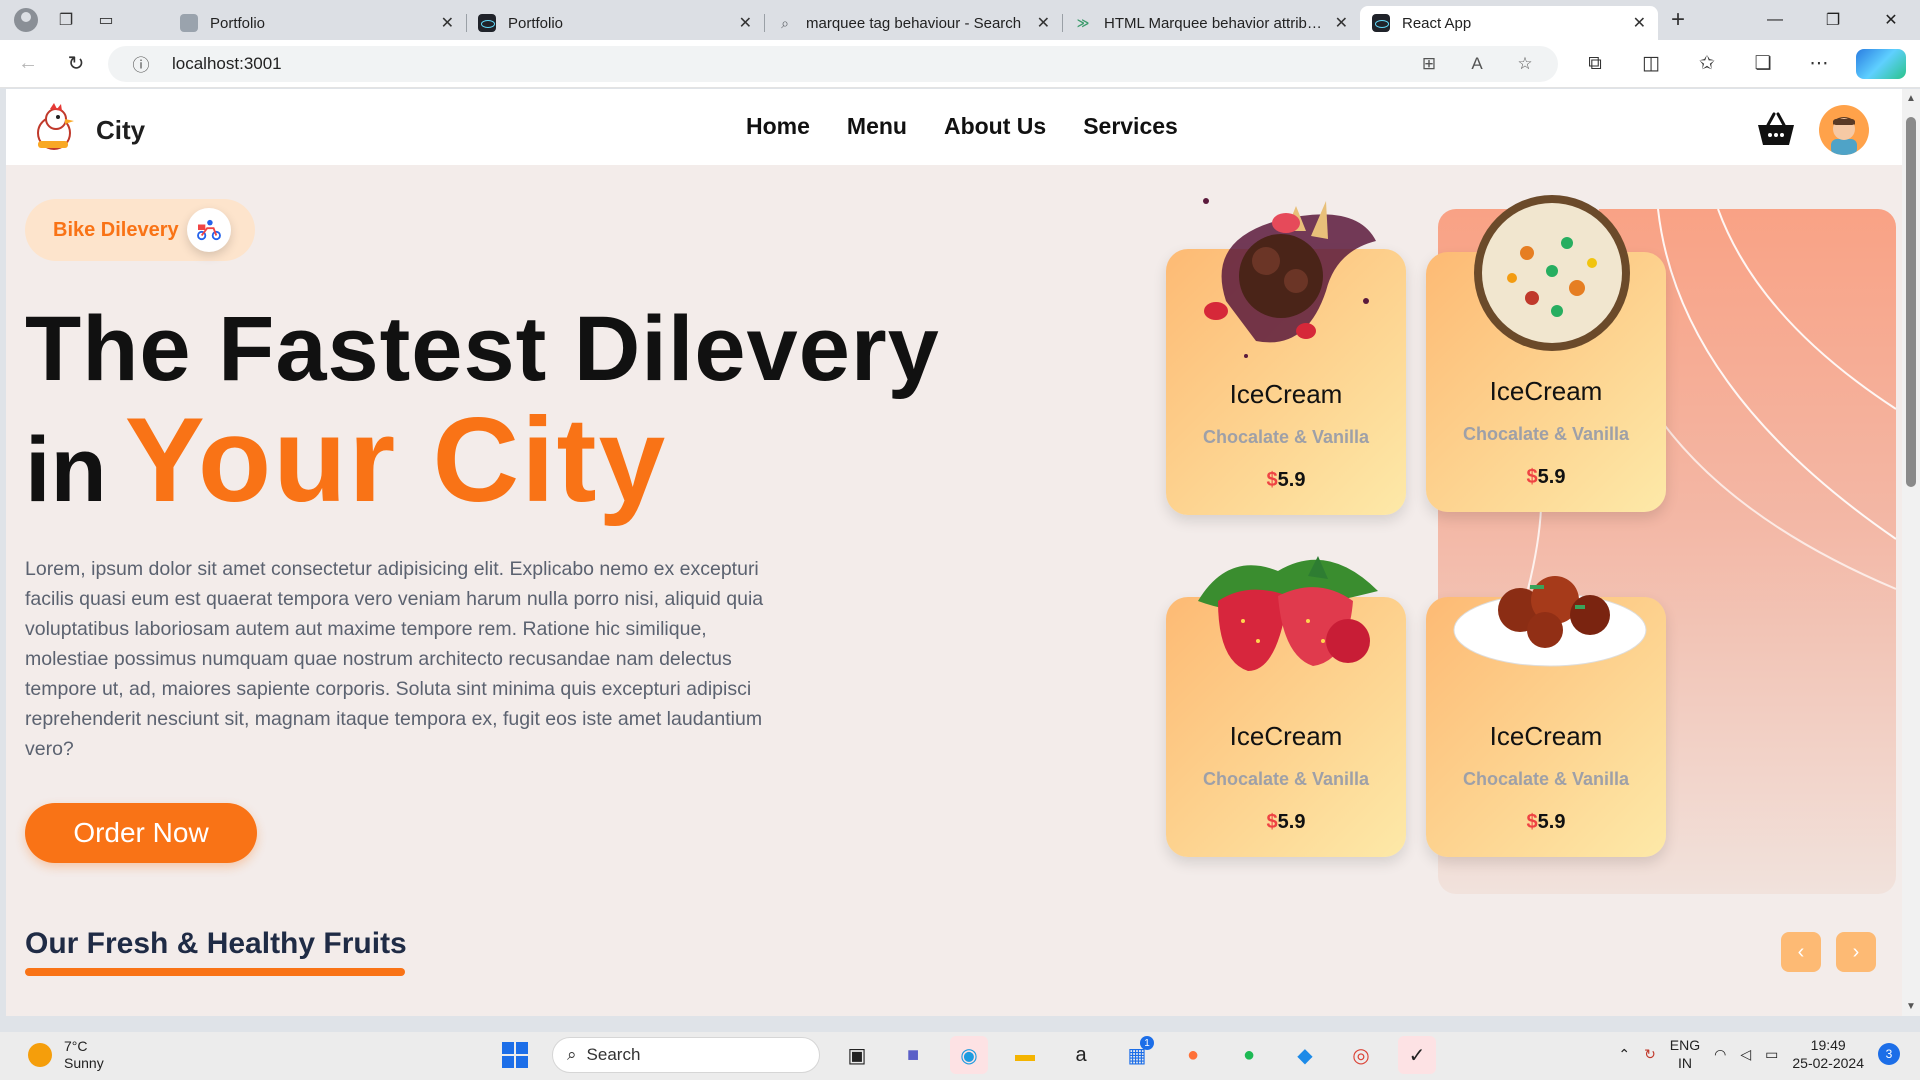  What do you see at coordinates (106, 20) in the screenshot?
I see `tab-actions-icon: ▭` at bounding box center [106, 20].